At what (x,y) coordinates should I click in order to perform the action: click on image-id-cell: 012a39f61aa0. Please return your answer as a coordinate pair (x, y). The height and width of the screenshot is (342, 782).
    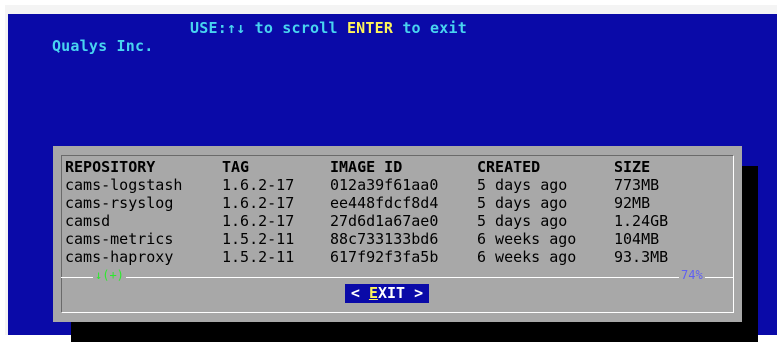
    Looking at the image, I should click on (384, 185).